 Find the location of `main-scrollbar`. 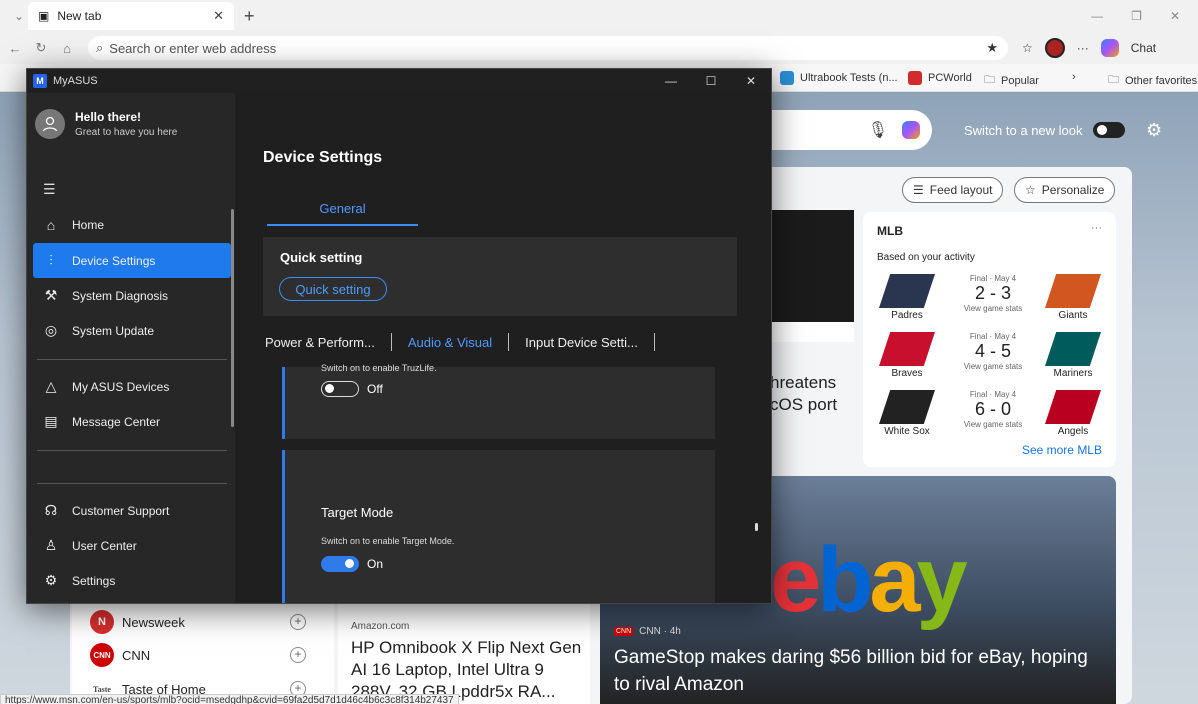

main-scrollbar is located at coordinates (756, 527).